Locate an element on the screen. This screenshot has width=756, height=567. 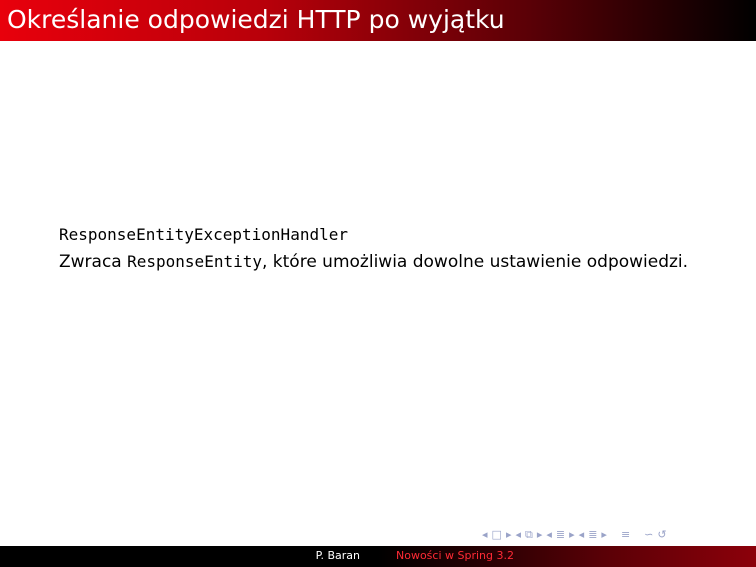
next-doc-icon: ▸ is located at coordinates (604, 535).